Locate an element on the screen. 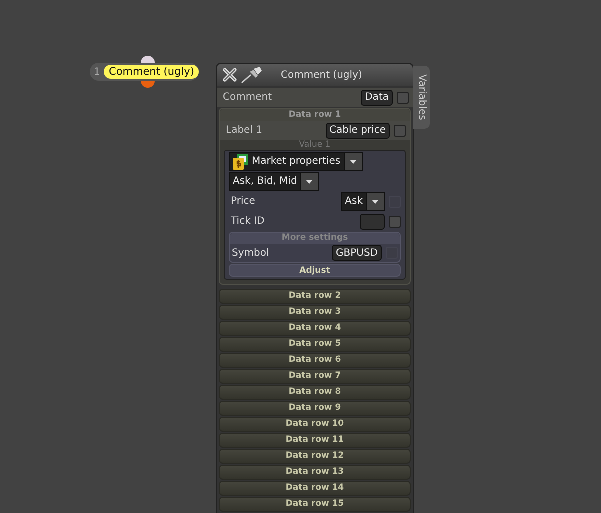  label-field: Label 1 is located at coordinates (274, 130).